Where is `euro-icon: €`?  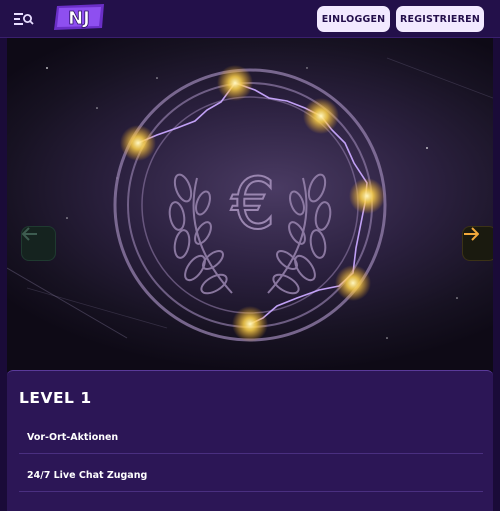 euro-icon: € is located at coordinates (253, 204).